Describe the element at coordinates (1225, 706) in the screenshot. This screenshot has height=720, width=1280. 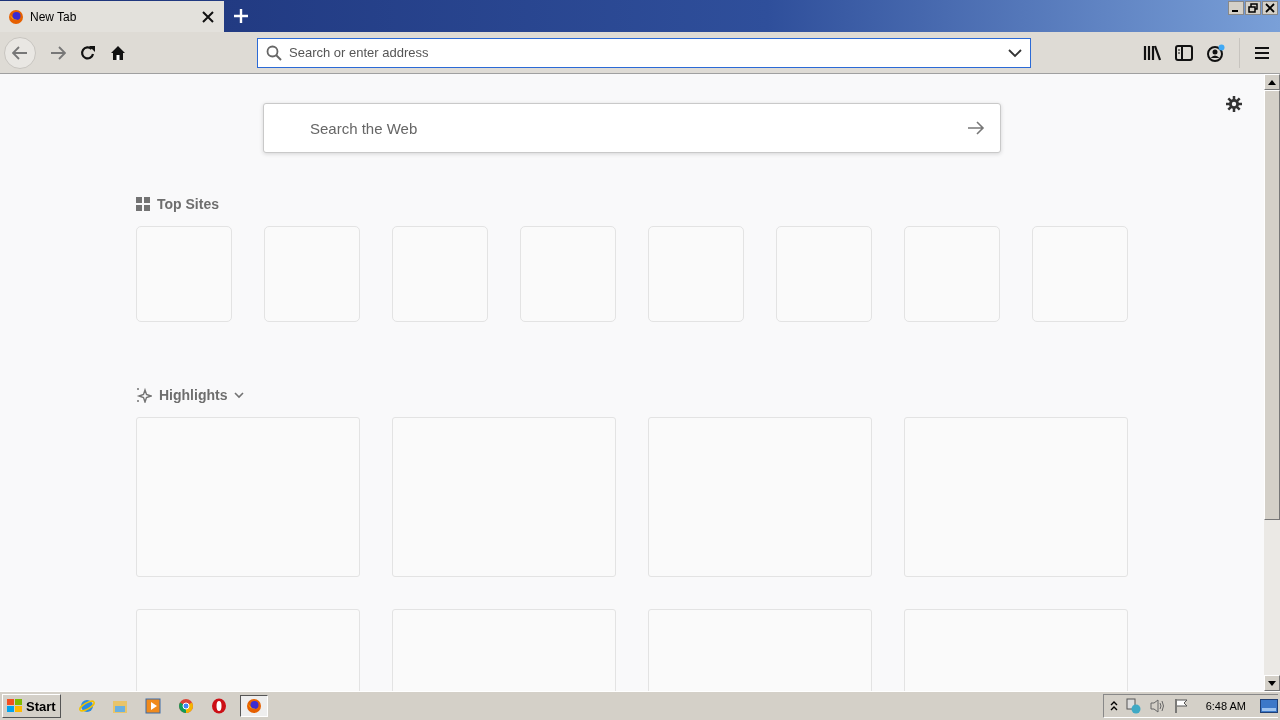
I see `clock: 6:48 AM` at that location.